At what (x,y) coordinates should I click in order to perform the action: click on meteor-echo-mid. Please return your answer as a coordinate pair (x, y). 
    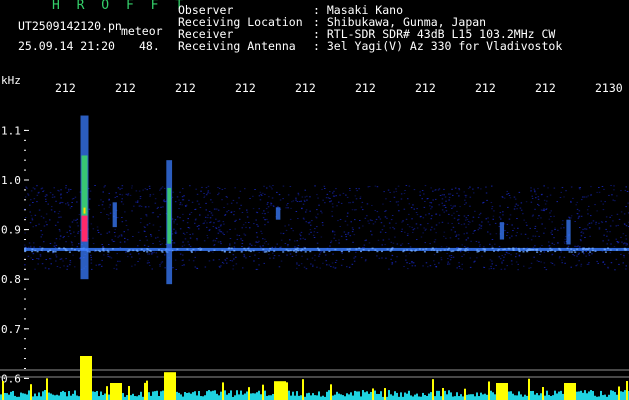
    Looking at the image, I should click on (169, 215).